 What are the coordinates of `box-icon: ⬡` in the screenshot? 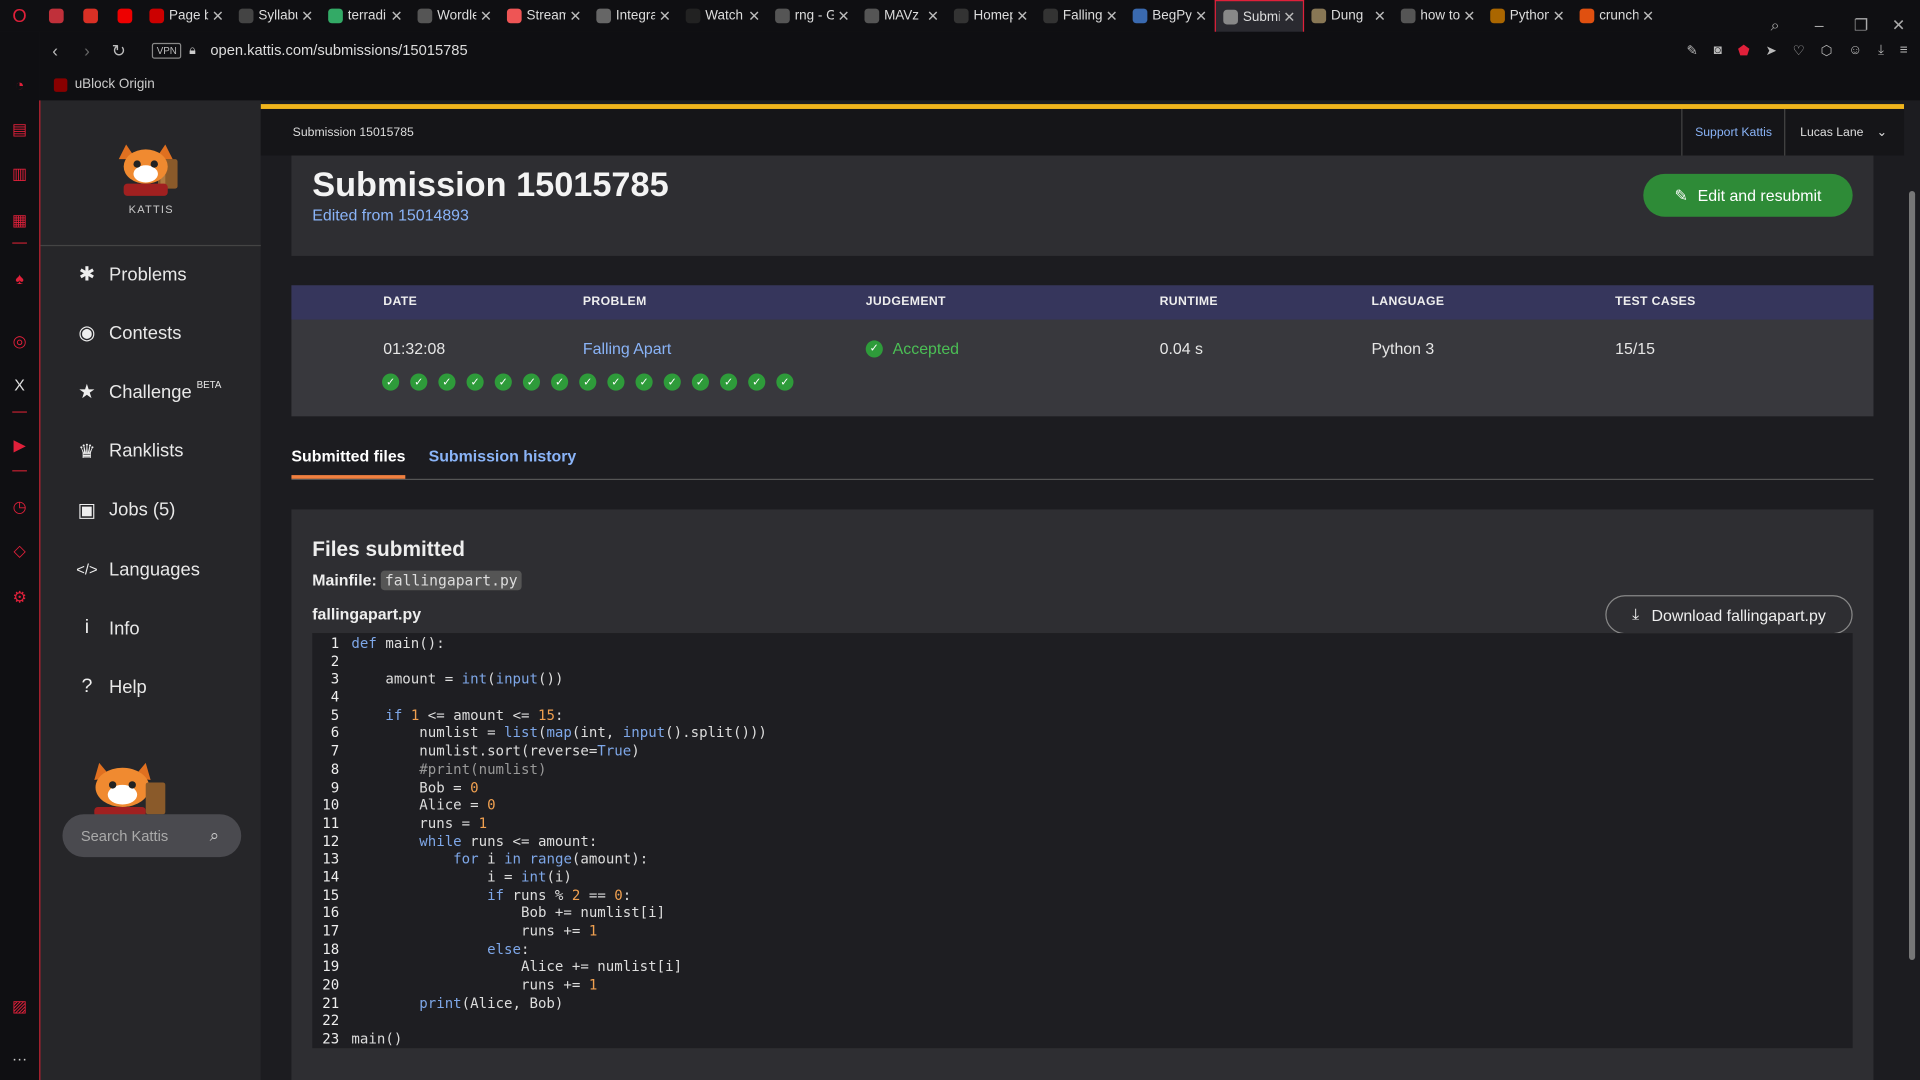 It's located at (1827, 50).